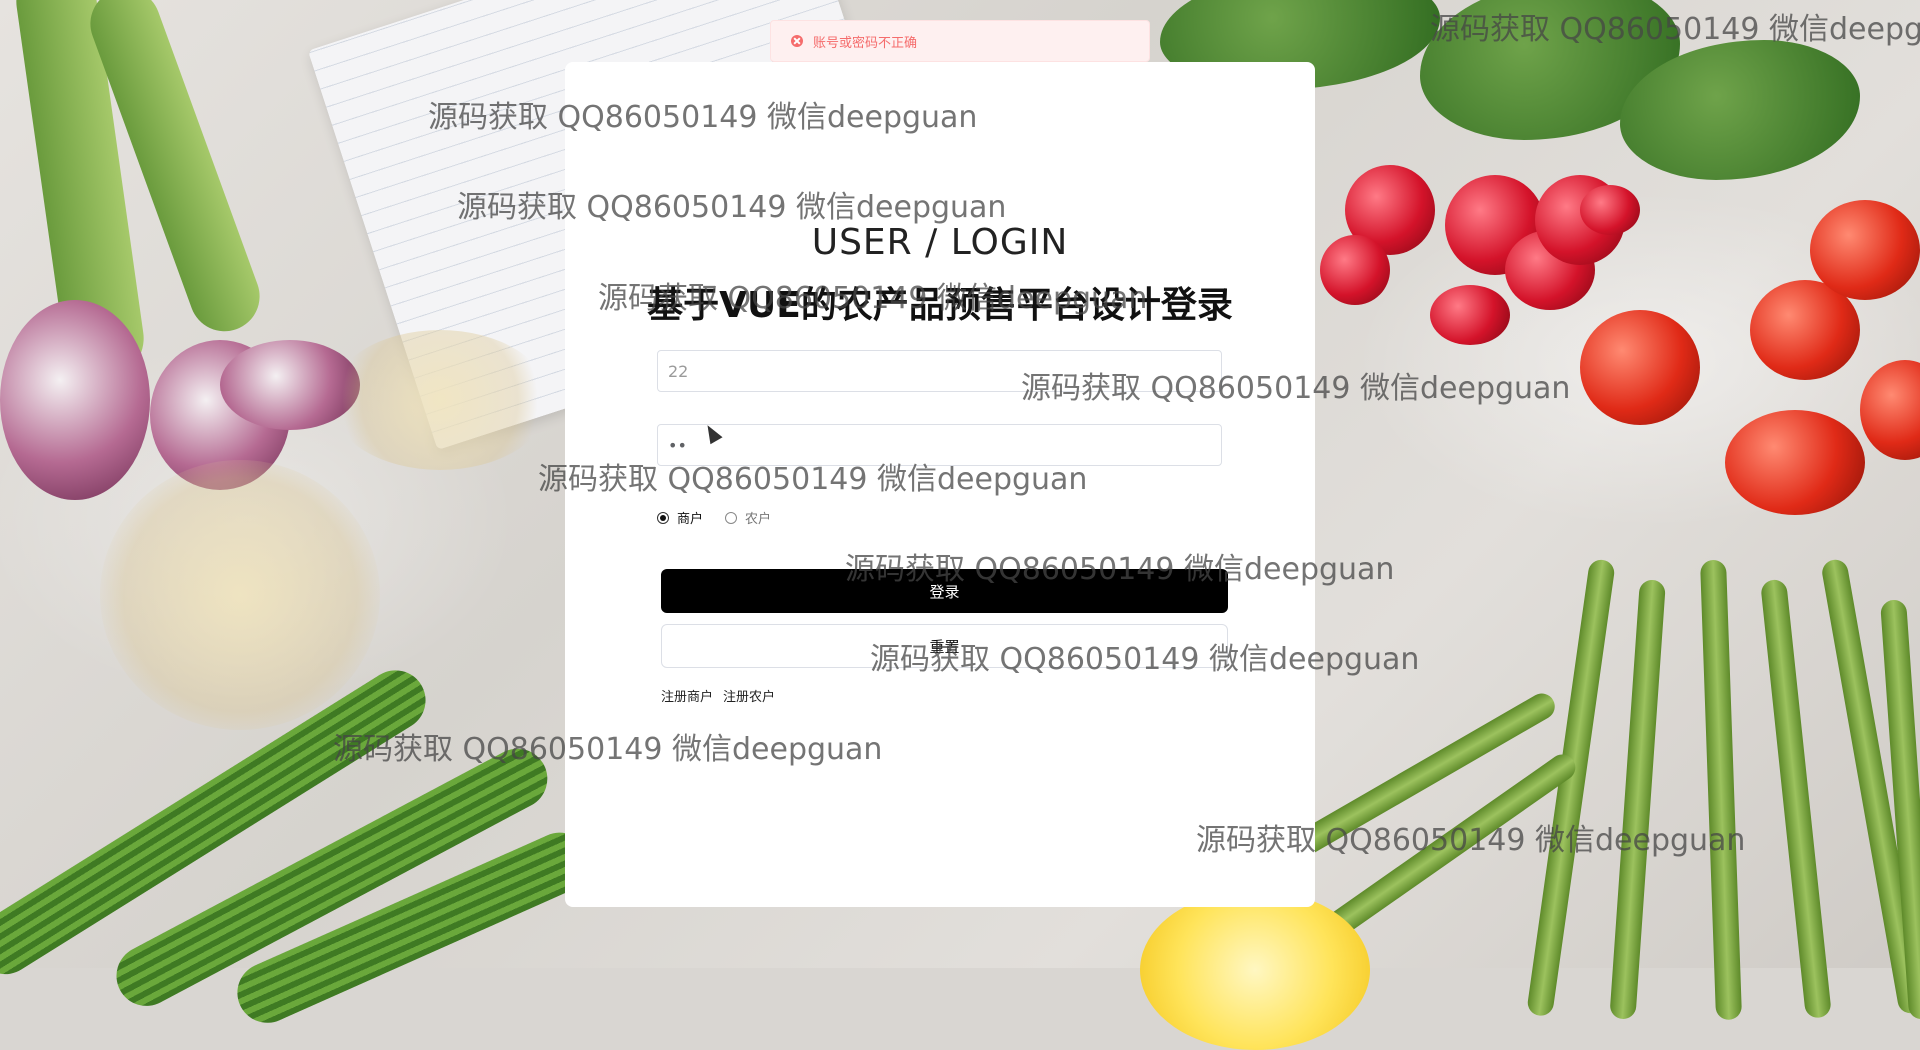 This screenshot has width=1920, height=1050. Describe the element at coordinates (75, 400) in the screenshot. I see `onion-decoration` at that location.